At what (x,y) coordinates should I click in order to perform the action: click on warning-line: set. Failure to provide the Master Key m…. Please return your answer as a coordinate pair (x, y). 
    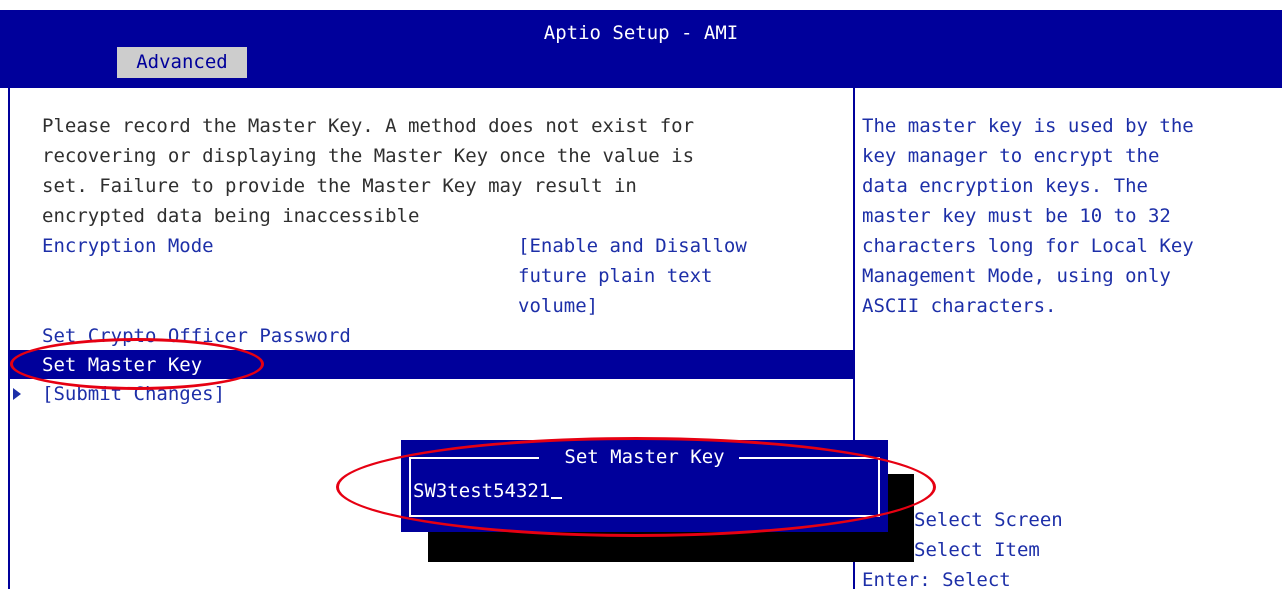
    Looking at the image, I should click on (339, 186).